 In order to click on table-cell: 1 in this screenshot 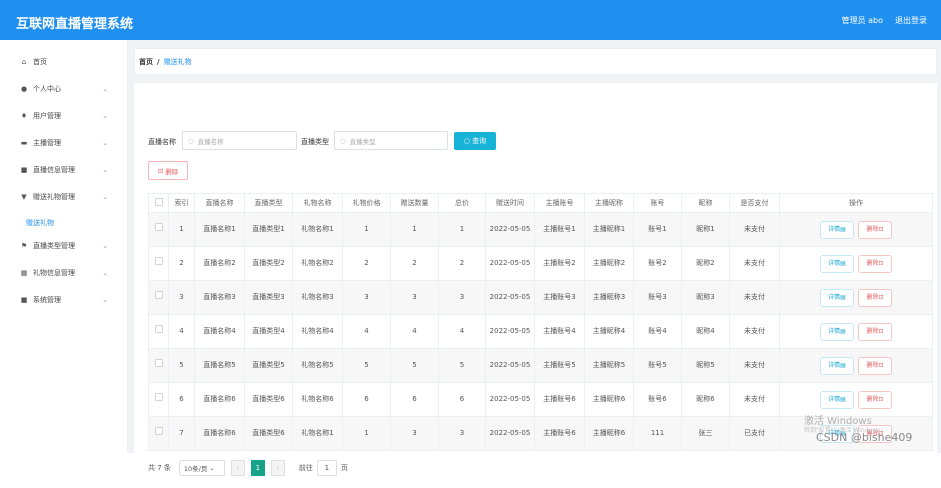, I will do `click(414, 229)`.